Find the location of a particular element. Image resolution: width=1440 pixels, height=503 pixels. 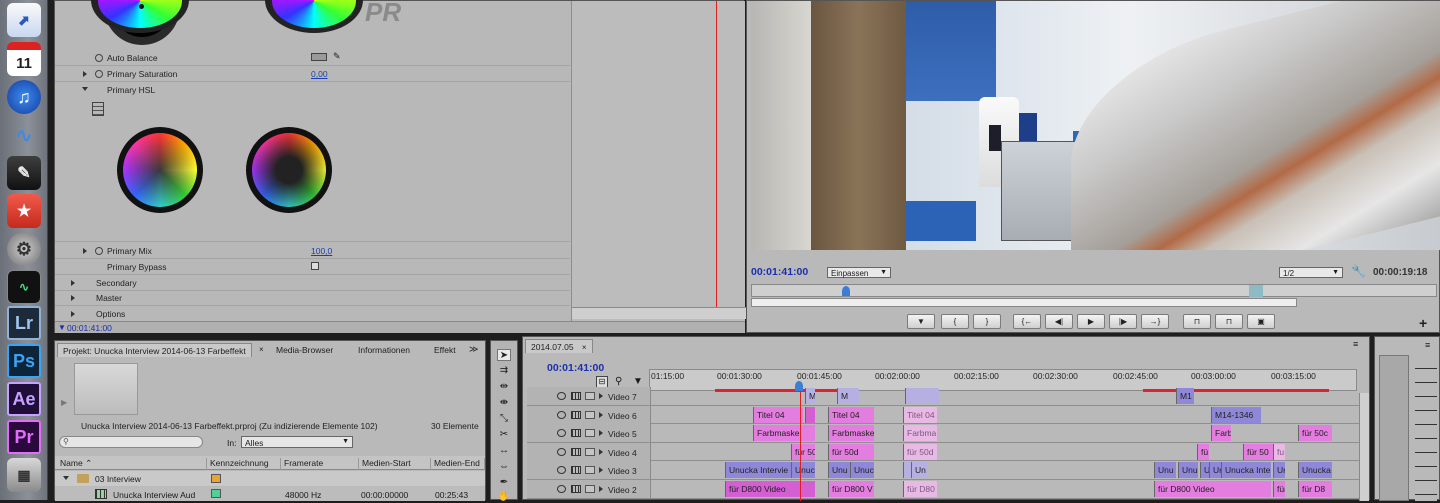

export-frame-button: ▣ is located at coordinates (1261, 321).